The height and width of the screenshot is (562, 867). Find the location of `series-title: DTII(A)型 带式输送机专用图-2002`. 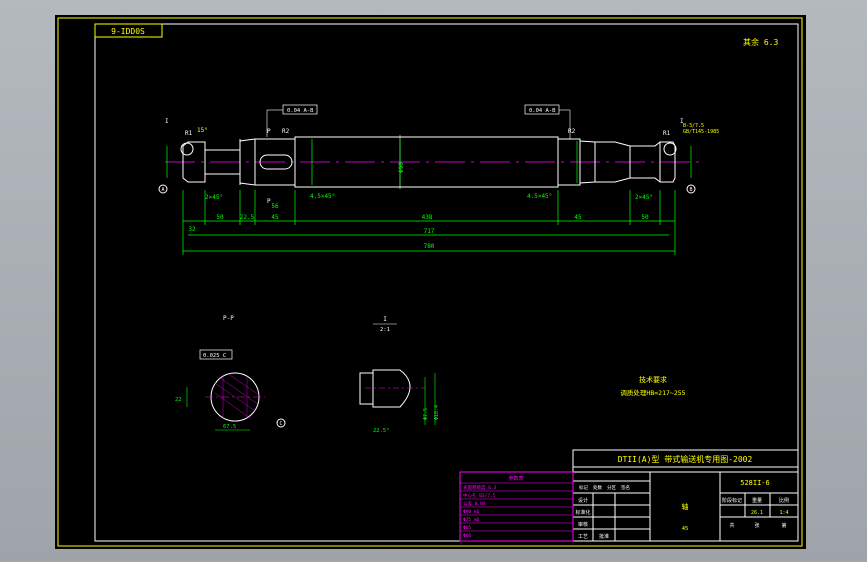

series-title: DTII(A)型 带式输送机专用图-2002 is located at coordinates (685, 459).